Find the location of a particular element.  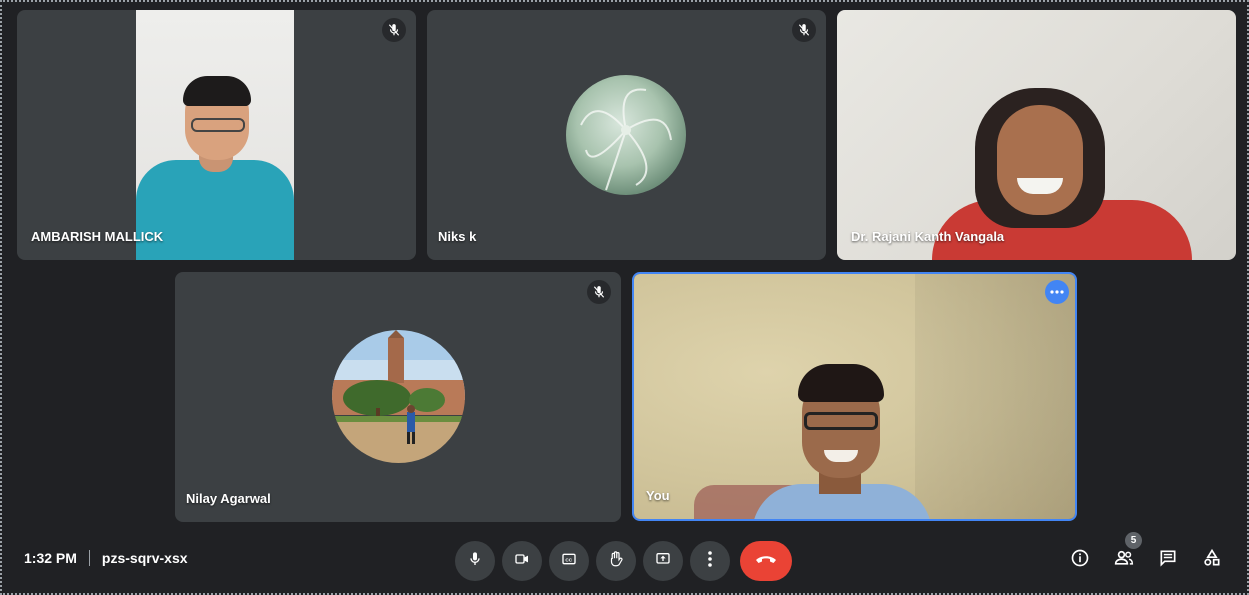

participant-tile-self: You is located at coordinates (854, 396).